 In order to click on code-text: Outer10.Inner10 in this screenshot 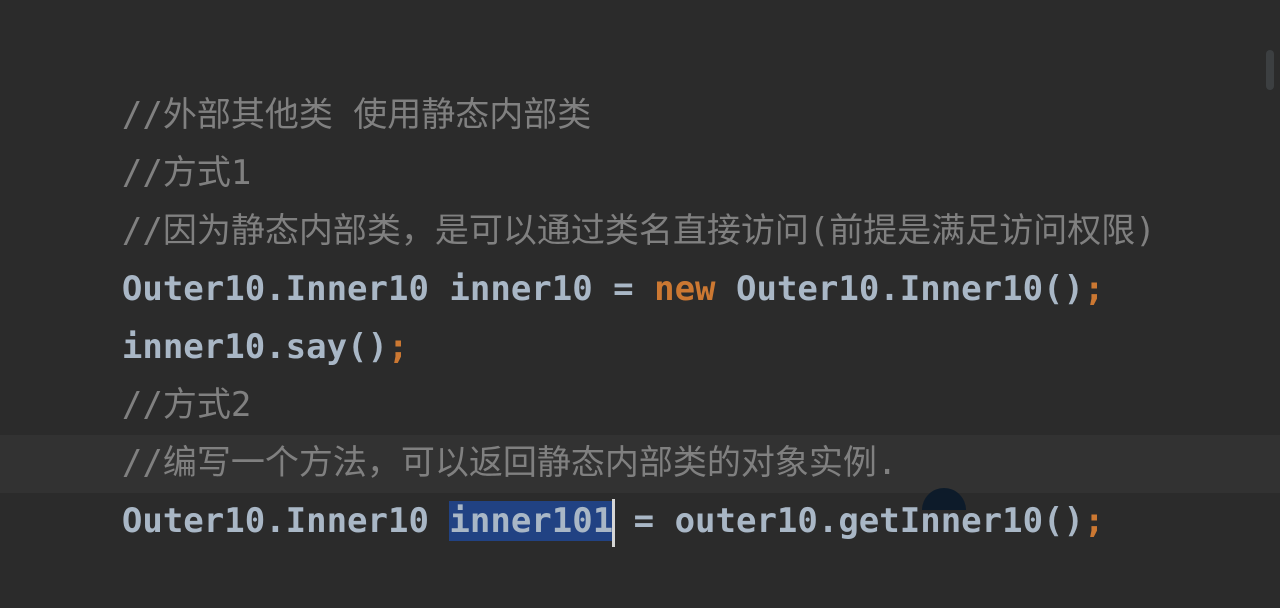, I will do `click(285, 521)`.